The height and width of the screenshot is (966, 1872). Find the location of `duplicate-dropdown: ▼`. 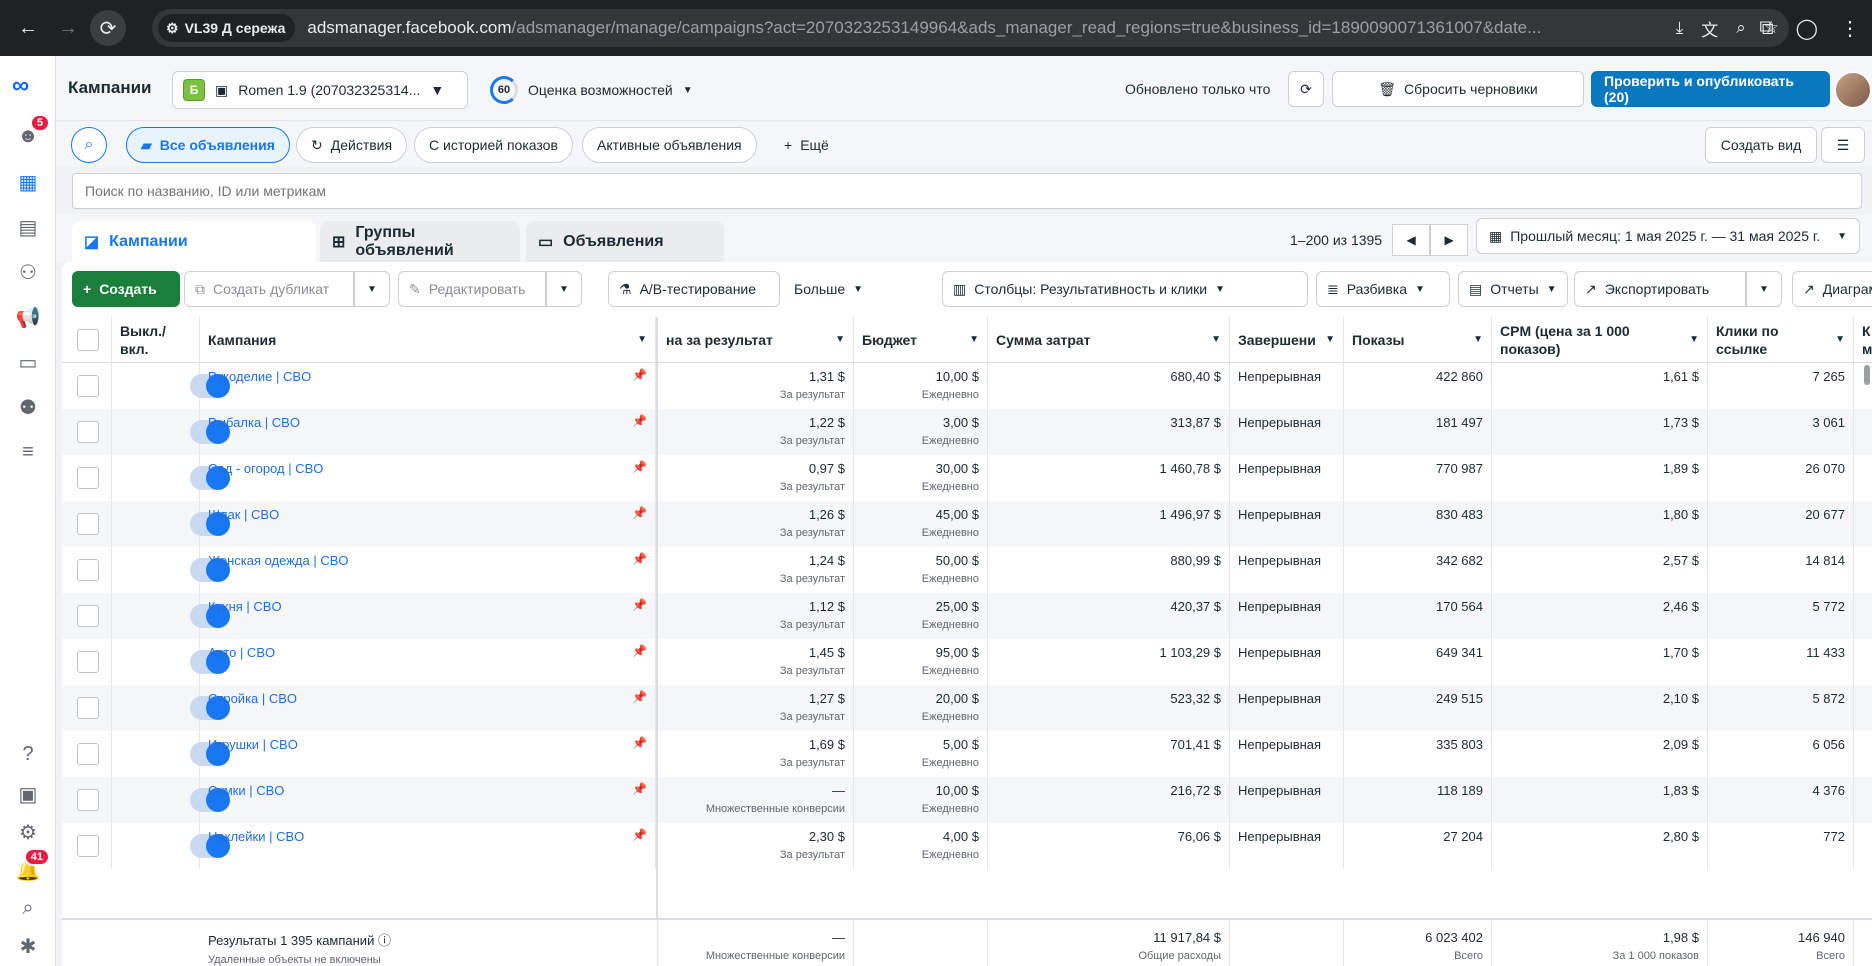

duplicate-dropdown: ▼ is located at coordinates (372, 289).